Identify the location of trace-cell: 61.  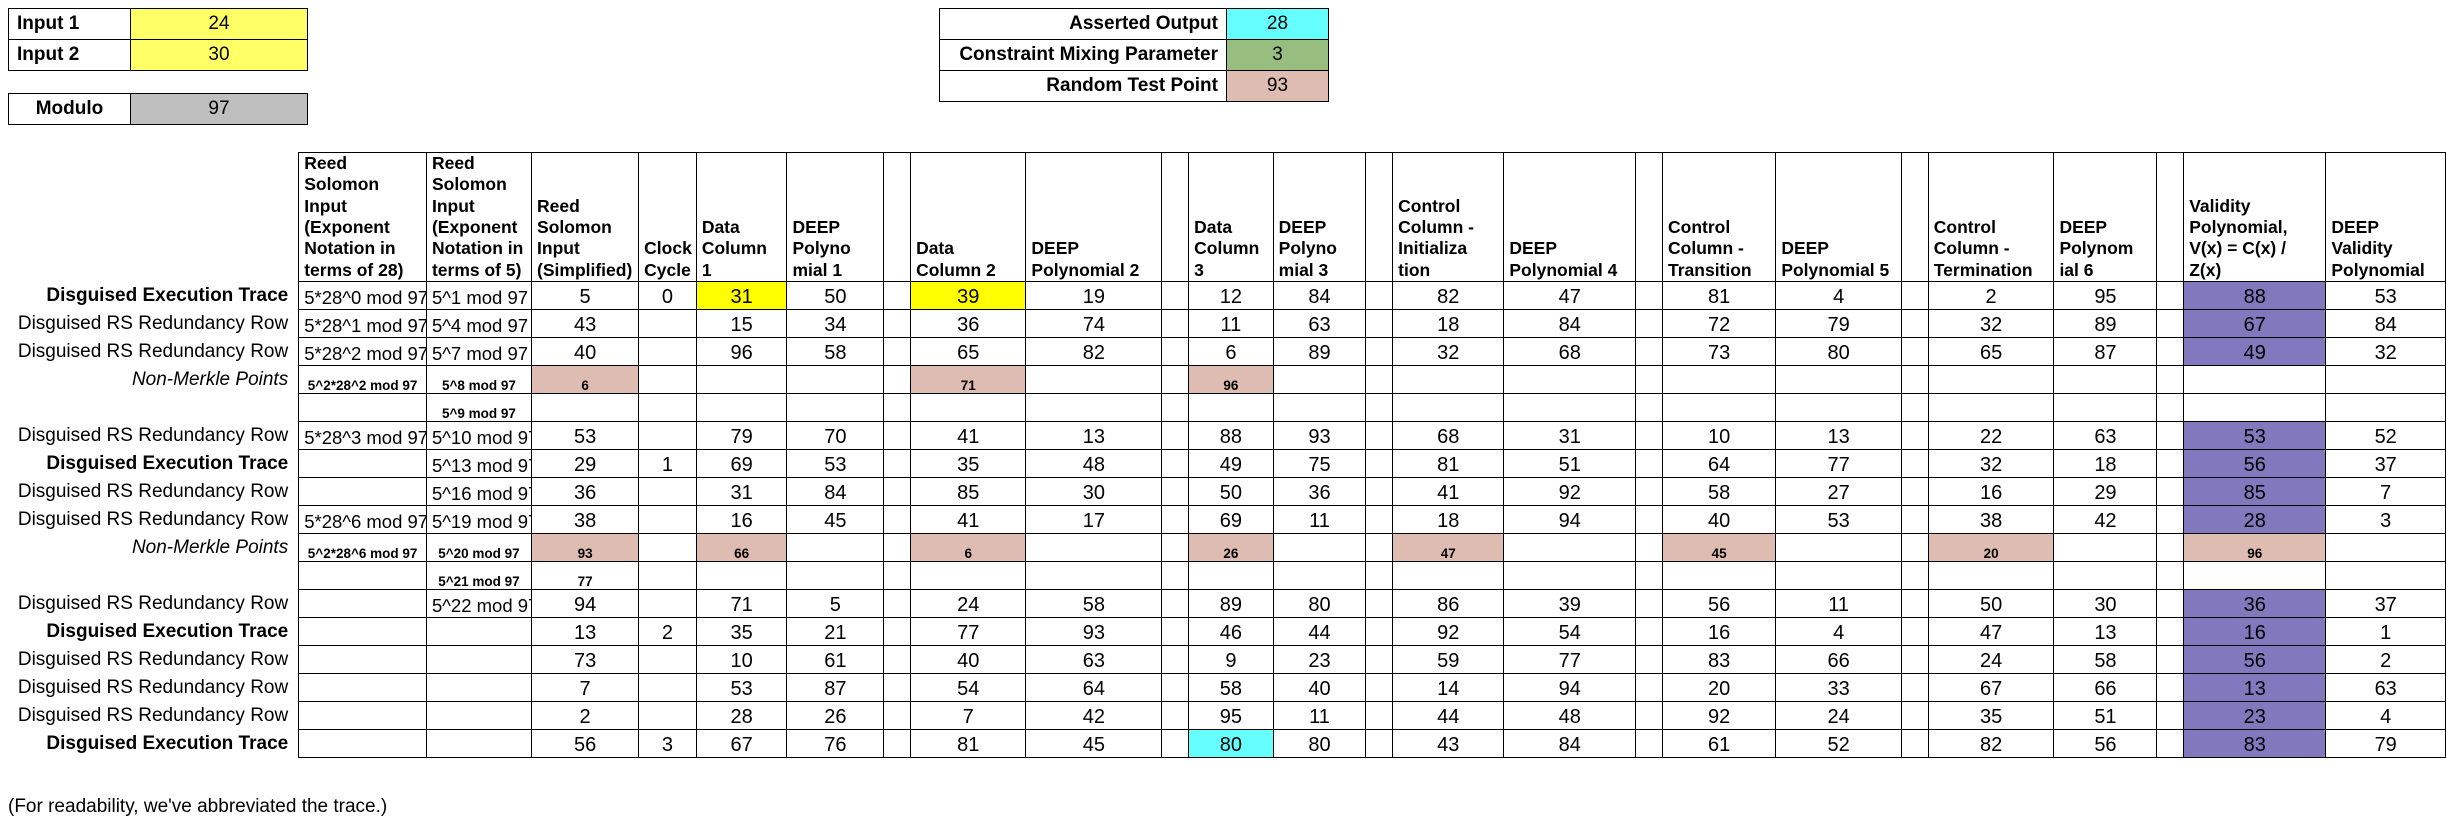
(835, 660).